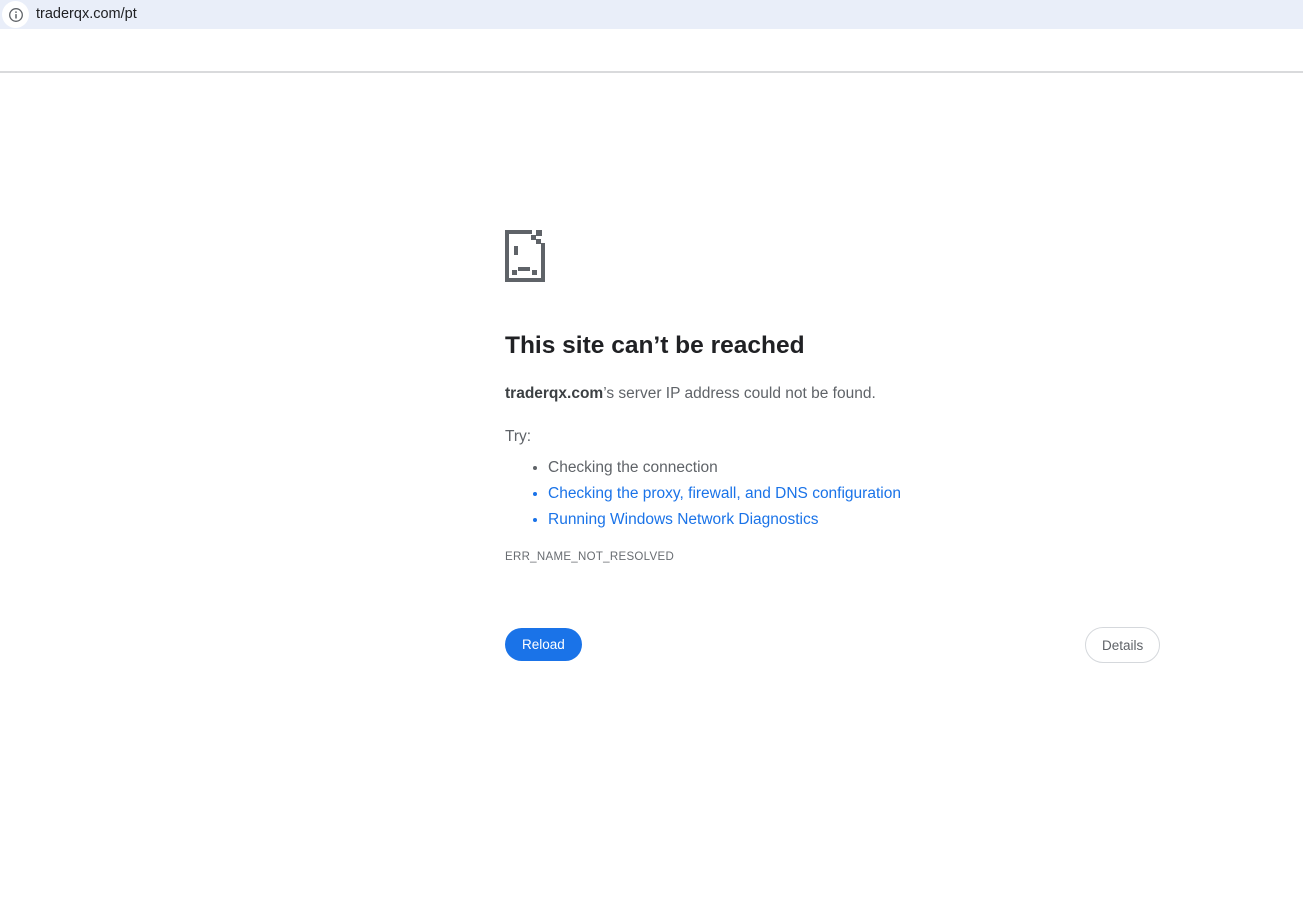 The image size is (1303, 912). What do you see at coordinates (655, 345) in the screenshot?
I see `error-title: This site can’t be reached` at bounding box center [655, 345].